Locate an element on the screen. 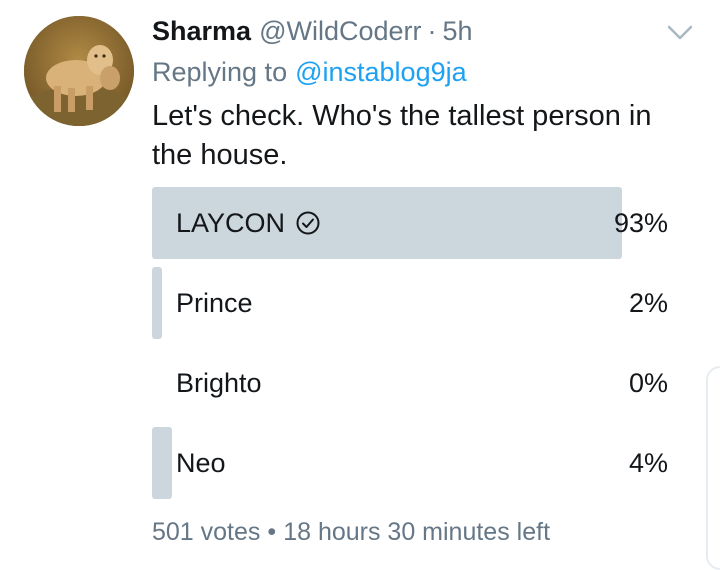 This screenshot has width=720, height=570. poll-footer: 501 votes • 18 hours 30 minutes left is located at coordinates (351, 532).